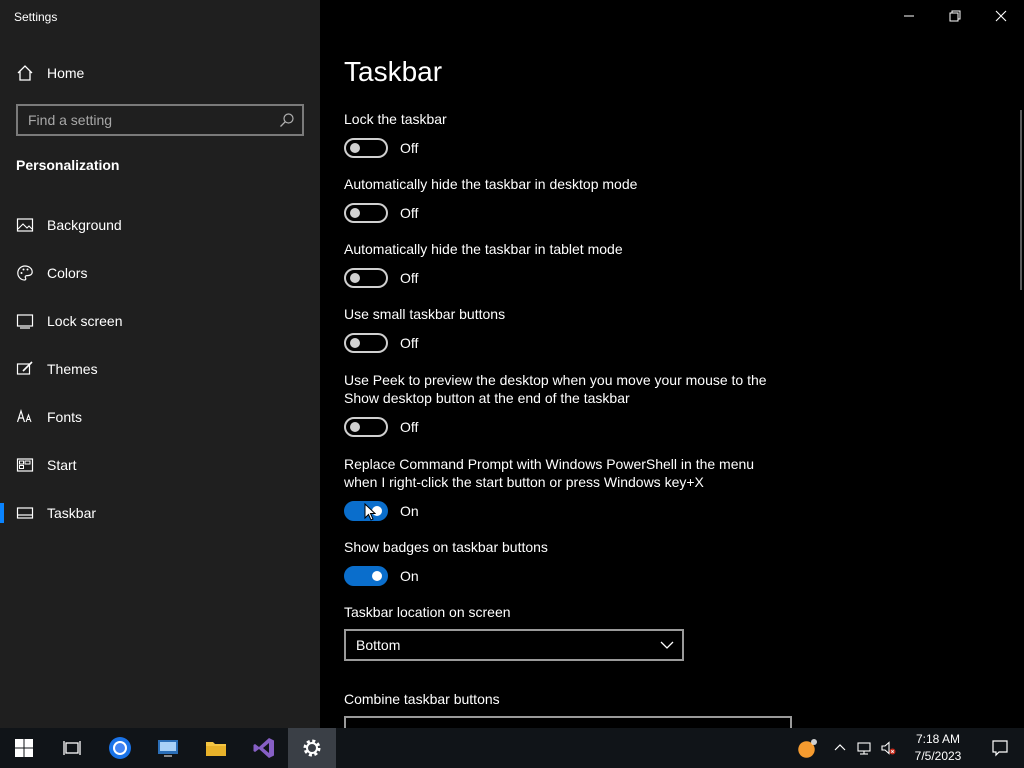 The image size is (1024, 768). What do you see at coordinates (36, 17) in the screenshot?
I see `app-title: Settings` at bounding box center [36, 17].